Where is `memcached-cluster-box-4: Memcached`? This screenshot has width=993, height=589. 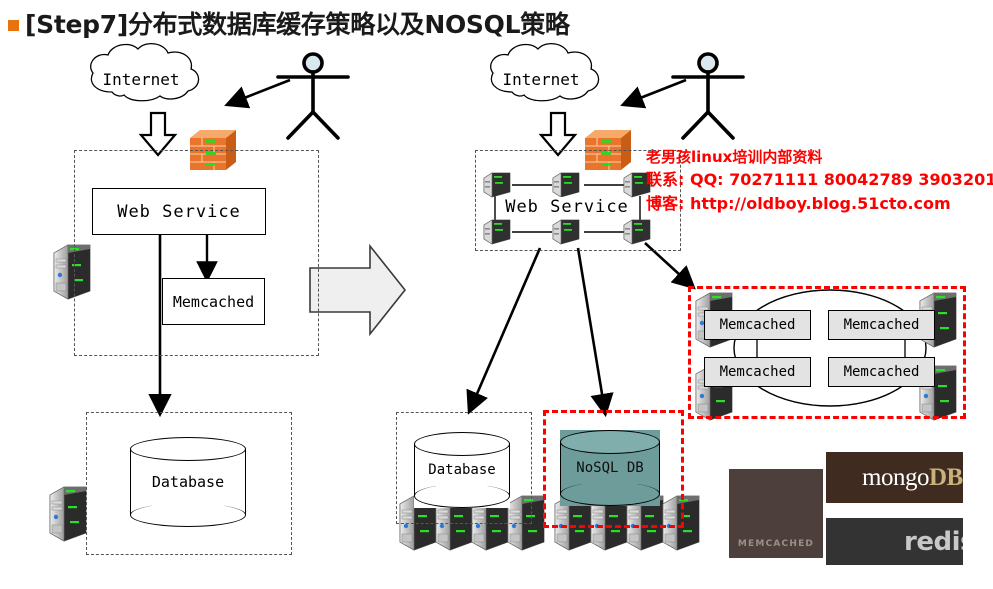 memcached-cluster-box-4: Memcached is located at coordinates (881, 372).